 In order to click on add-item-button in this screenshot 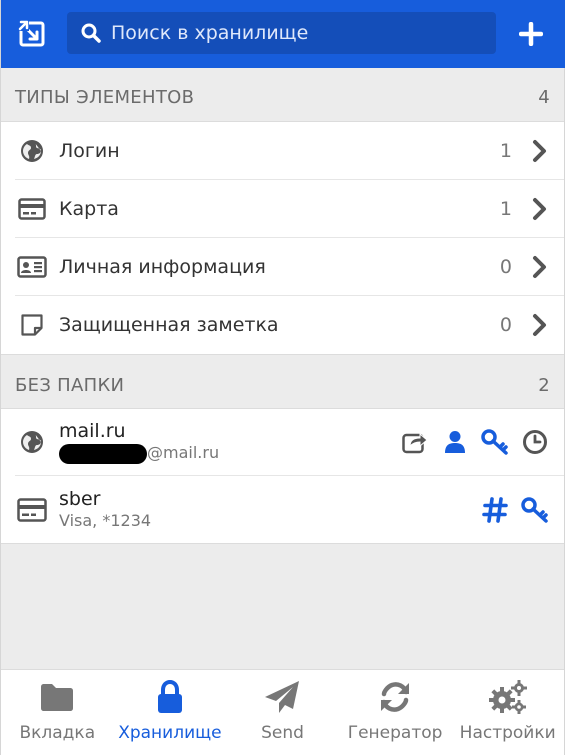, I will do `click(530, 34)`.